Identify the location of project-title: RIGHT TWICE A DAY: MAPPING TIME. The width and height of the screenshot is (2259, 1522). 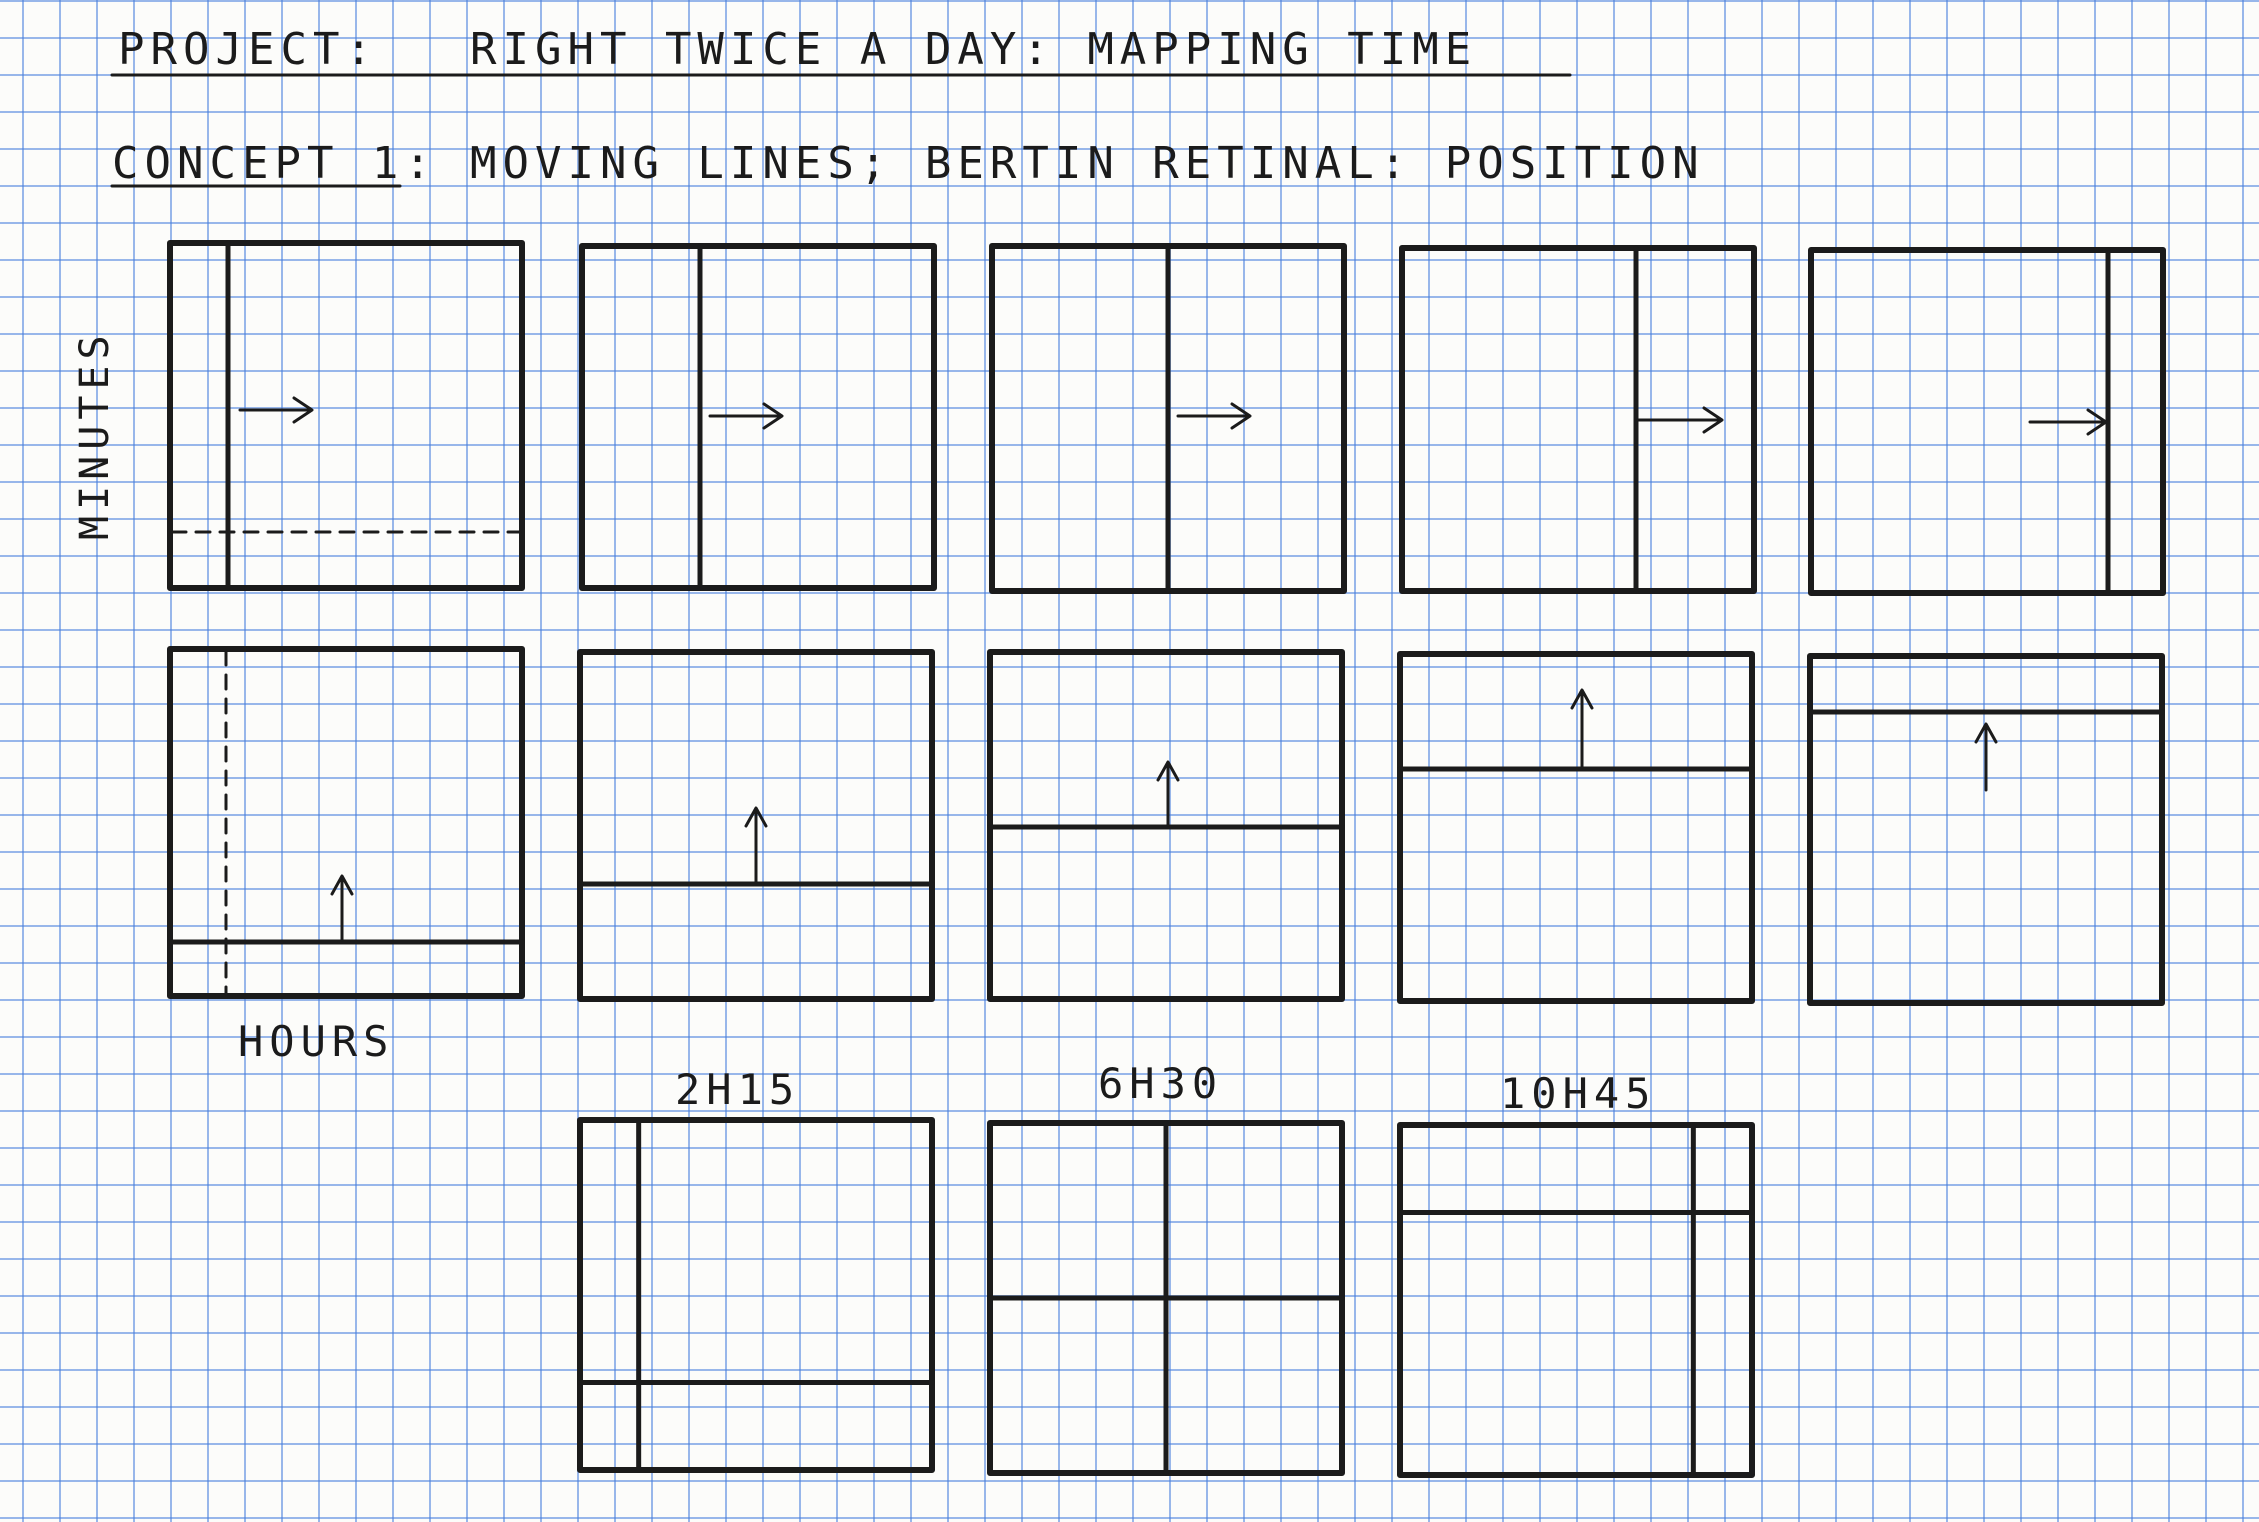
(973, 49).